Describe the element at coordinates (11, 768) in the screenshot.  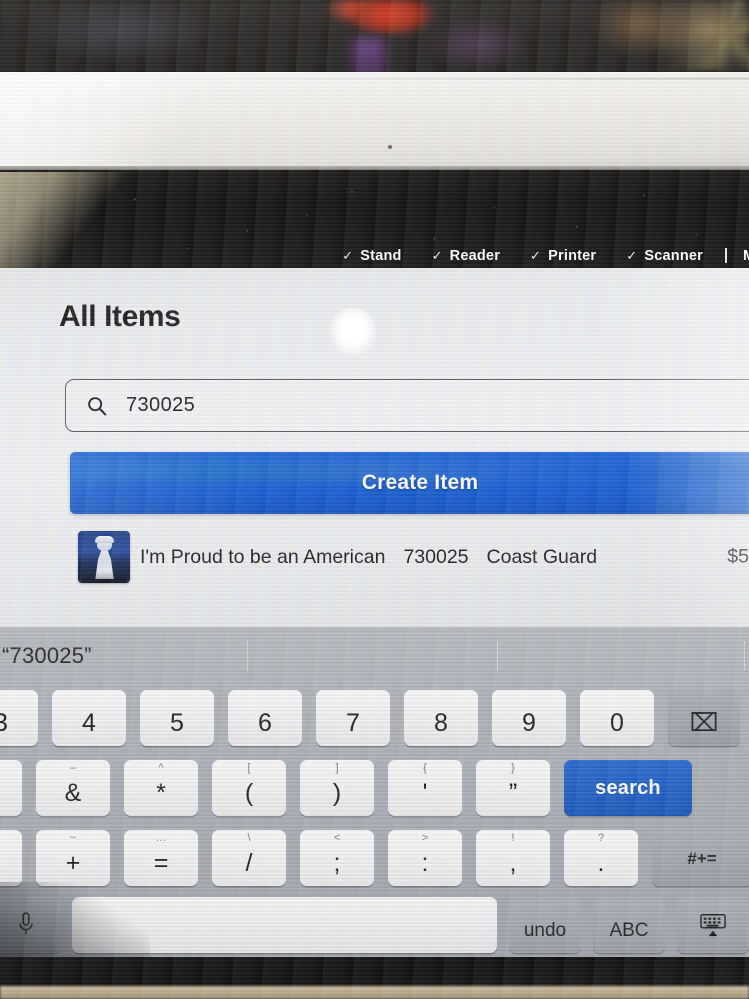
I see `key-alt-label: ¥` at that location.